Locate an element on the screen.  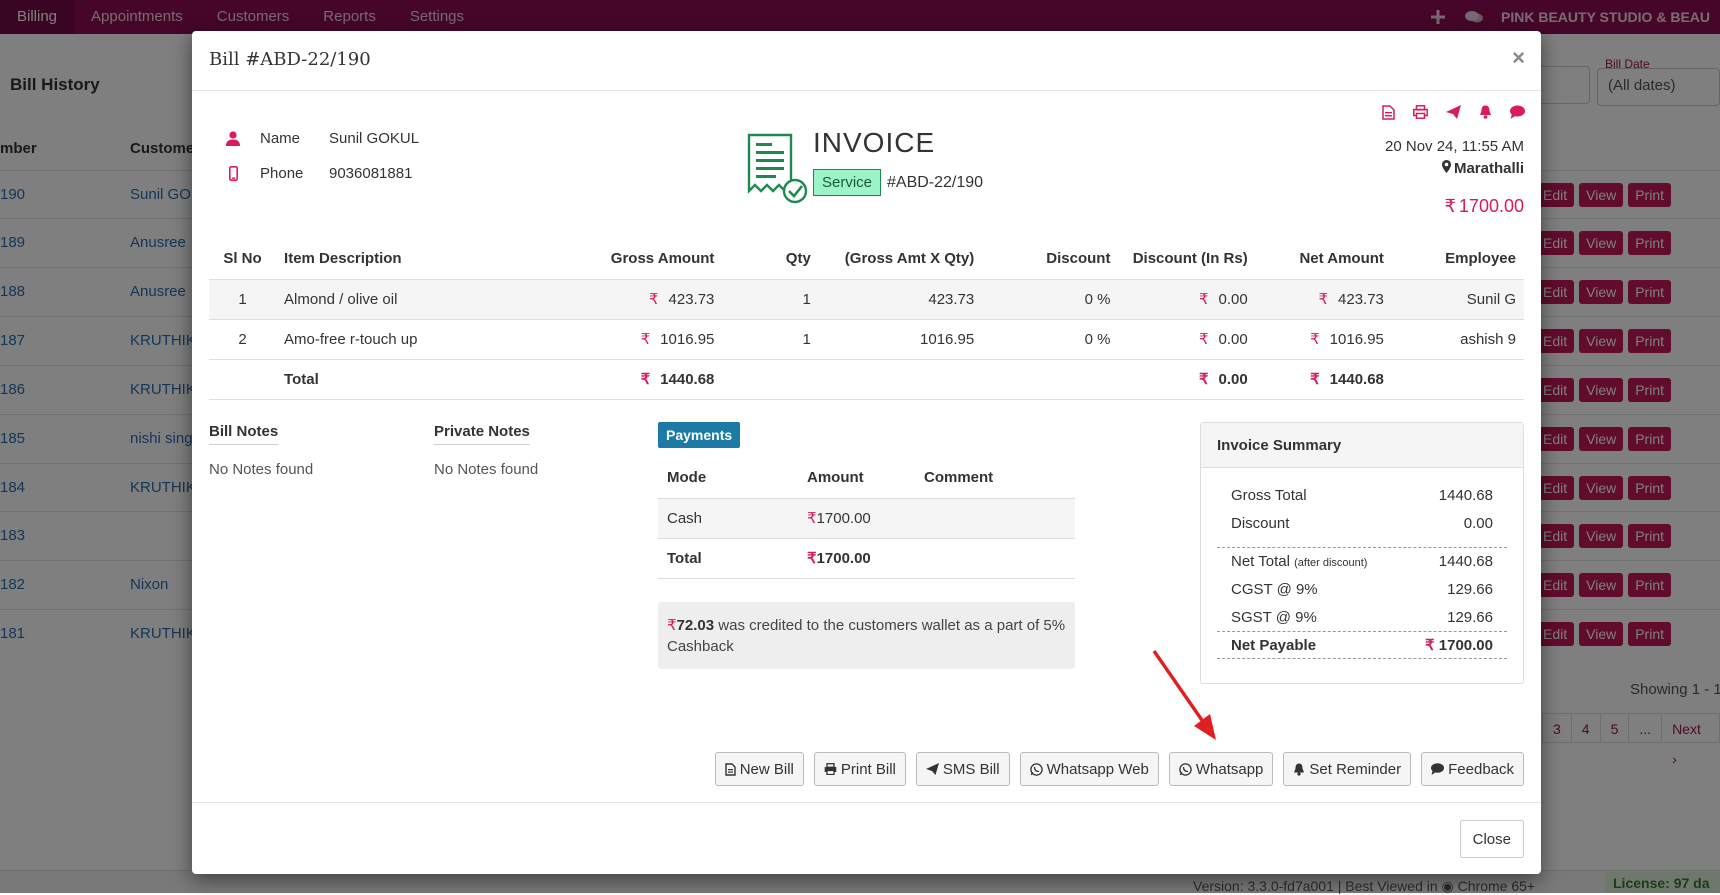
close-button: Close is located at coordinates (1491, 839).